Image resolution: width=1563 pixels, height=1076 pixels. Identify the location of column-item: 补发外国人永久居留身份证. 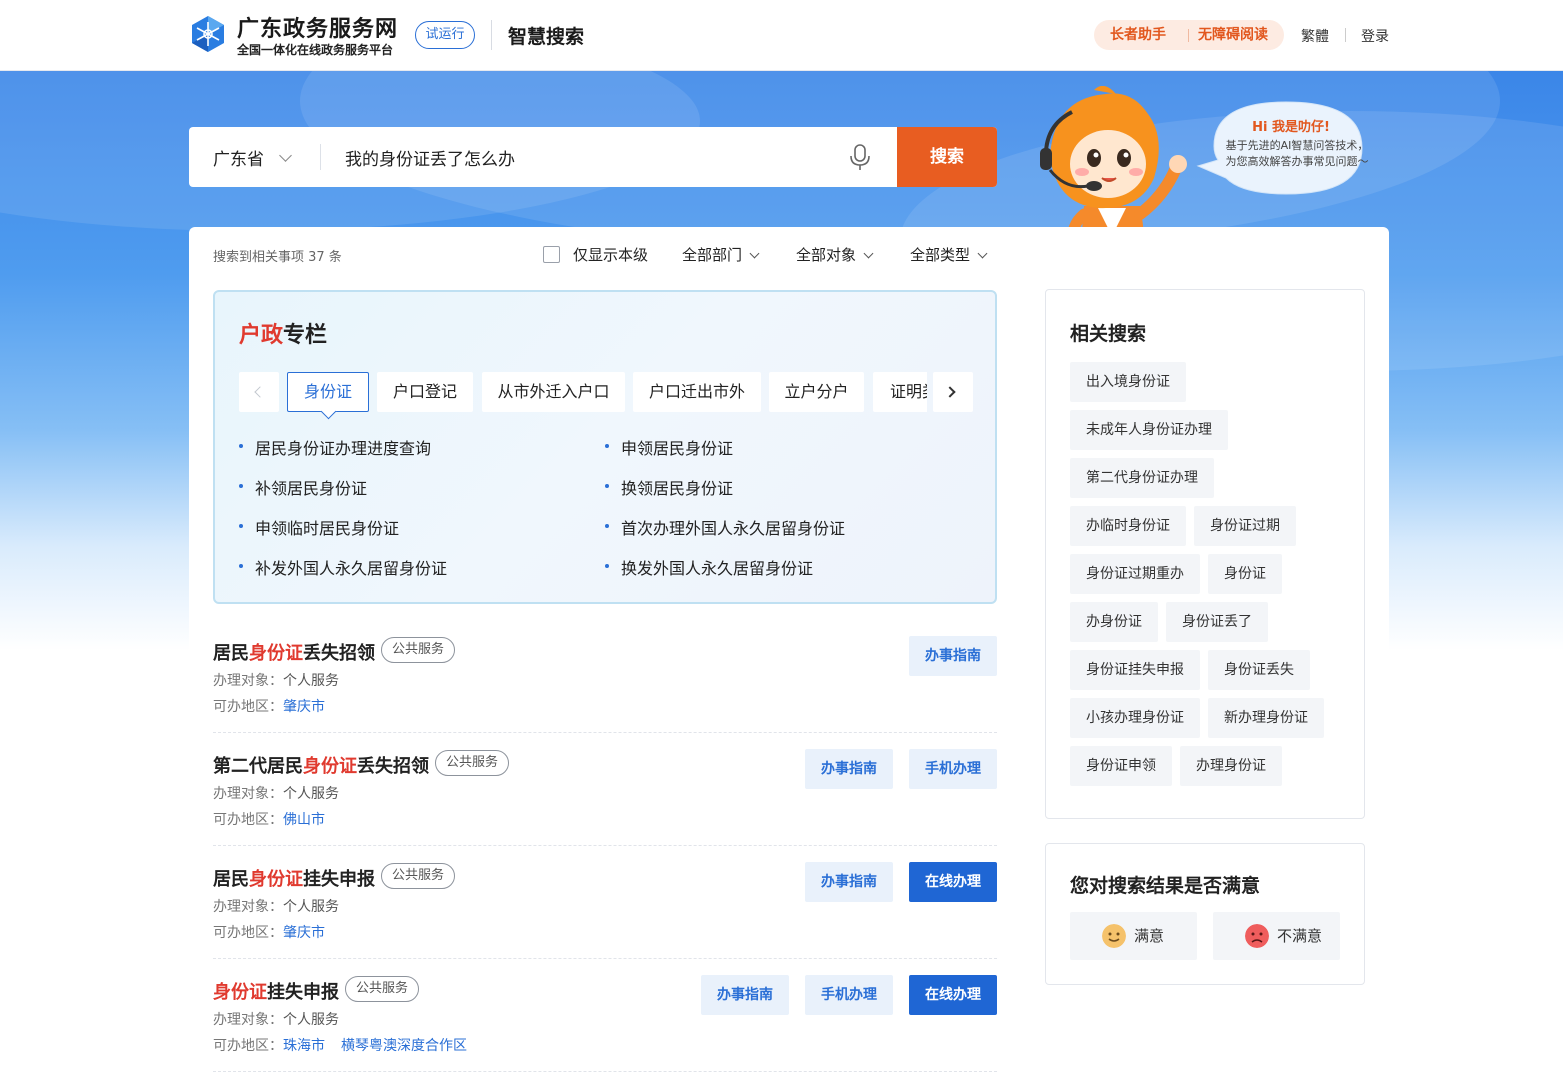
(351, 567).